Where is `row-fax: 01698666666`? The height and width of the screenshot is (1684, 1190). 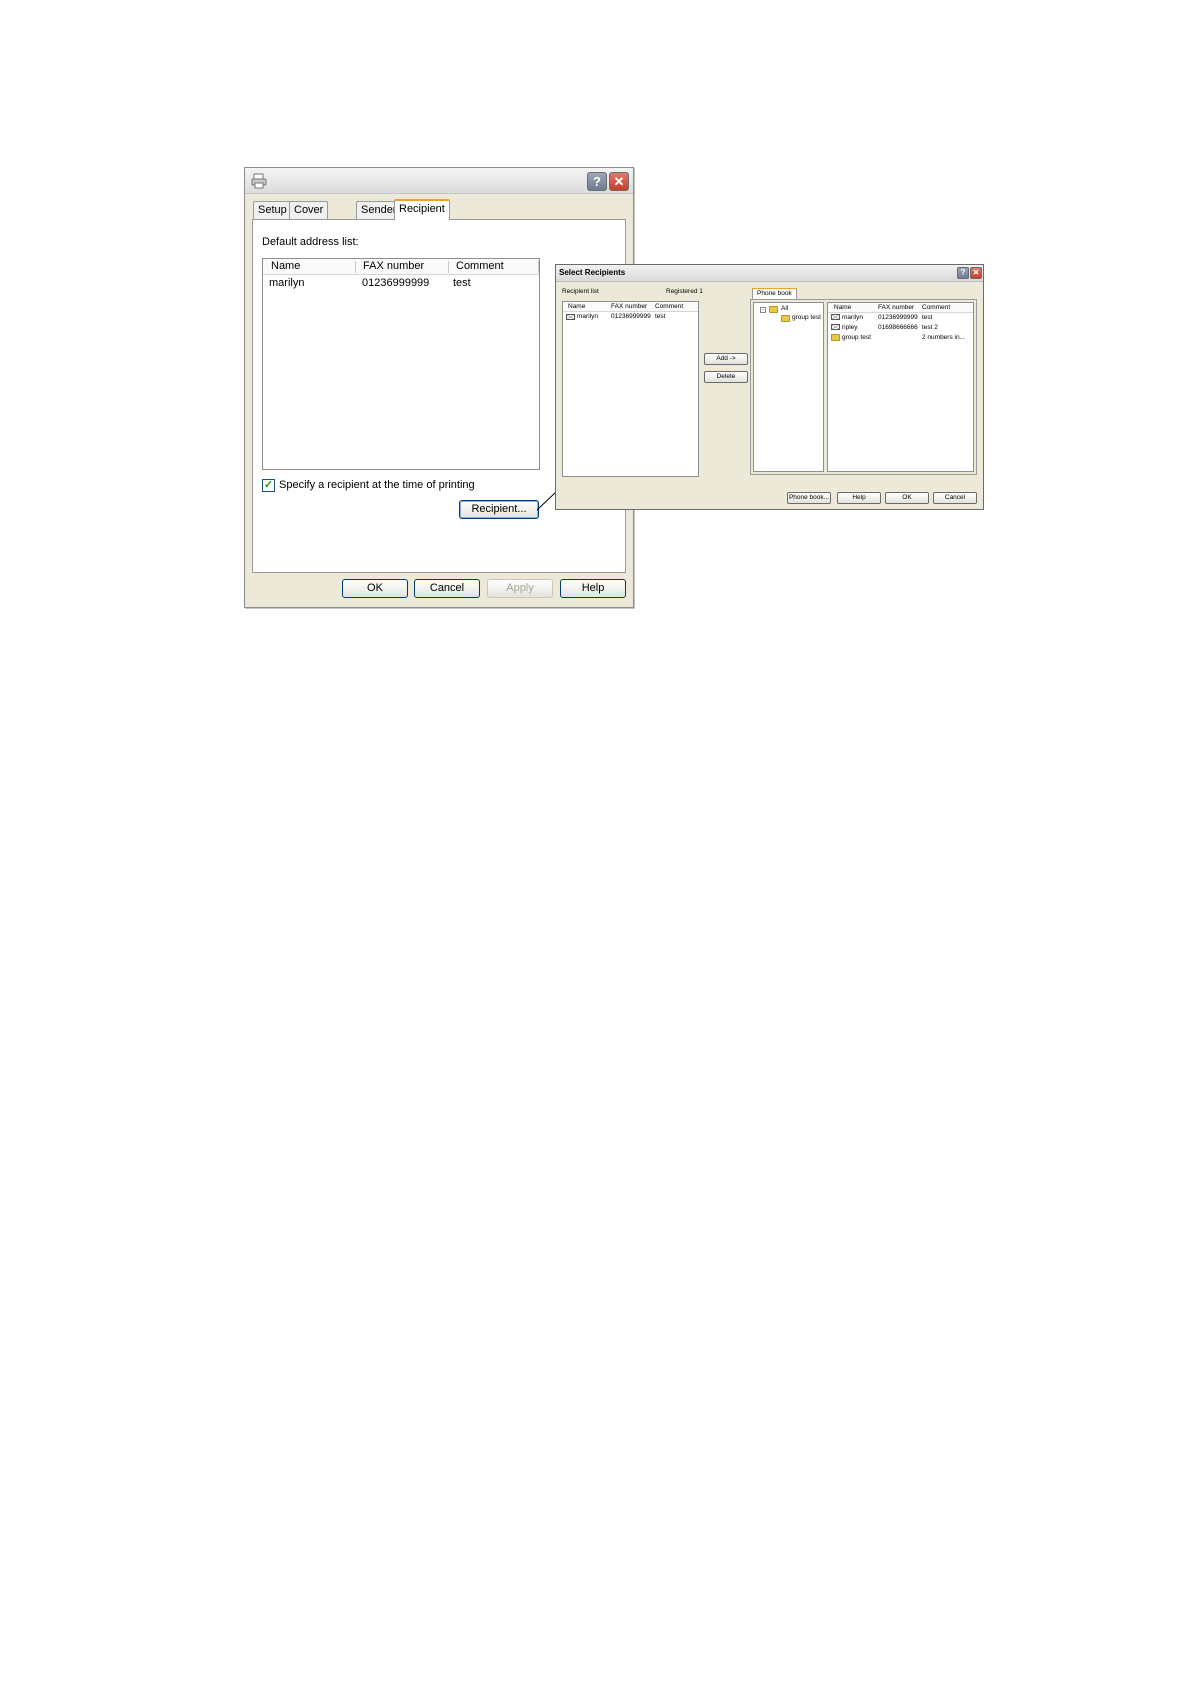 row-fax: 01698666666 is located at coordinates (898, 327).